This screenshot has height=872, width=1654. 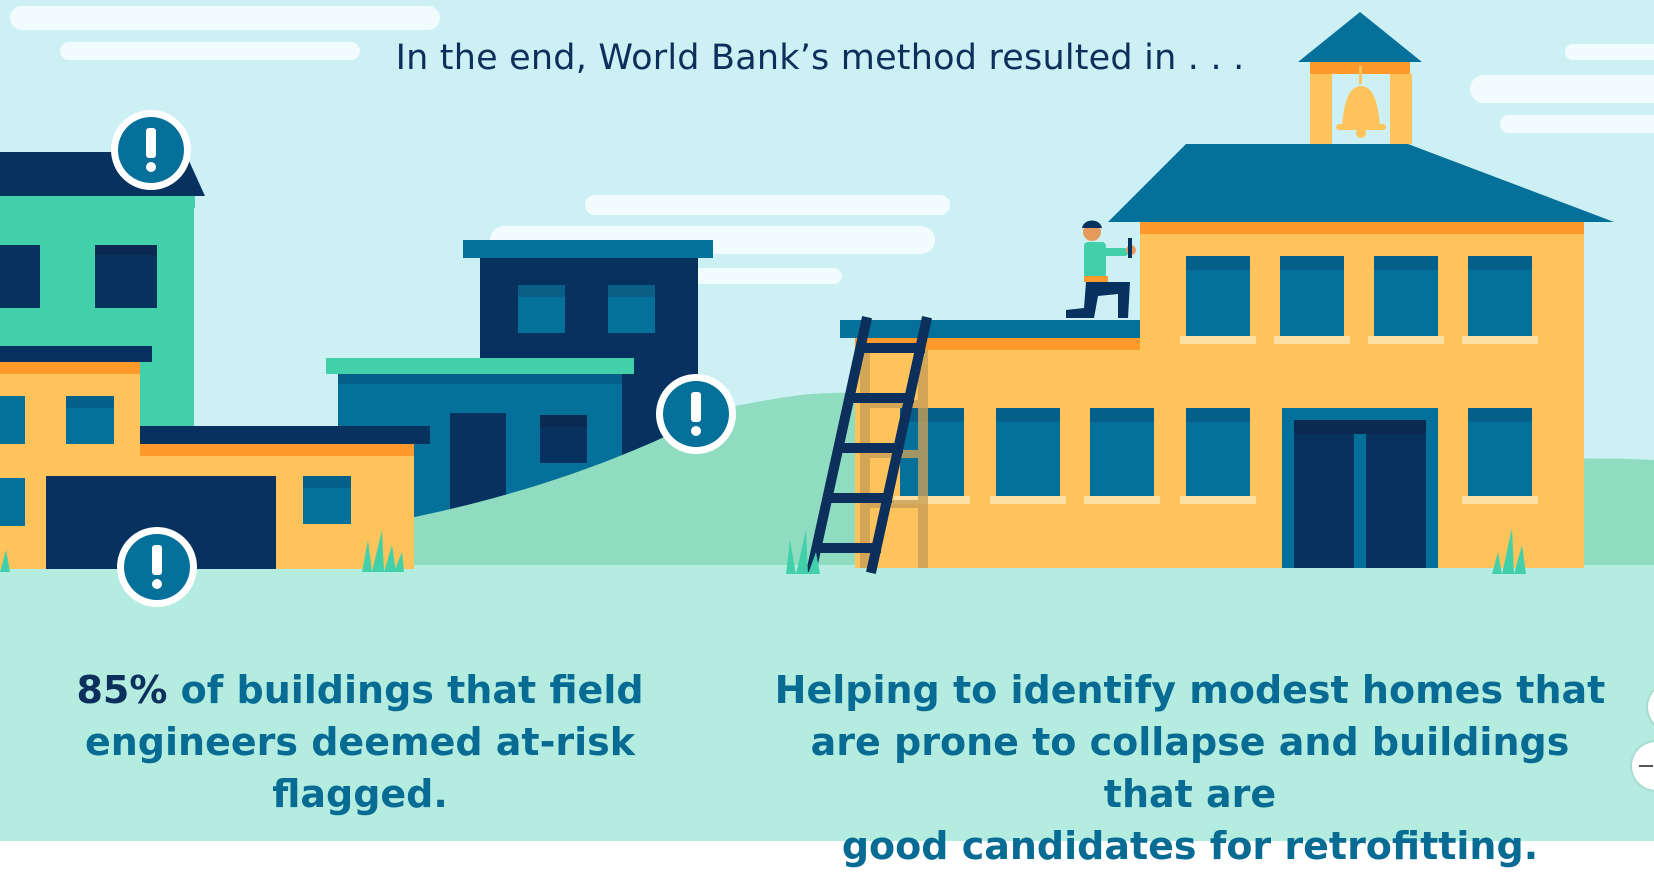 What do you see at coordinates (1646, 766) in the screenshot?
I see `minus-icon` at bounding box center [1646, 766].